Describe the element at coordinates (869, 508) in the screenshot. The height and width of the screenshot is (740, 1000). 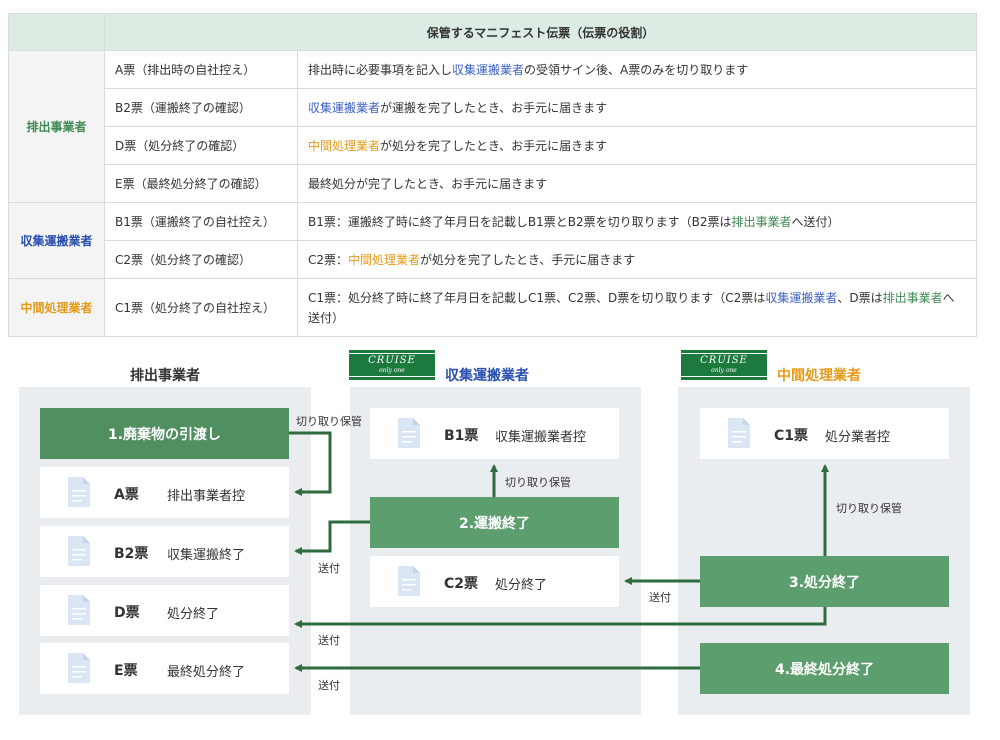
I see `note-cut-keep-3: 切り取り保管` at that location.